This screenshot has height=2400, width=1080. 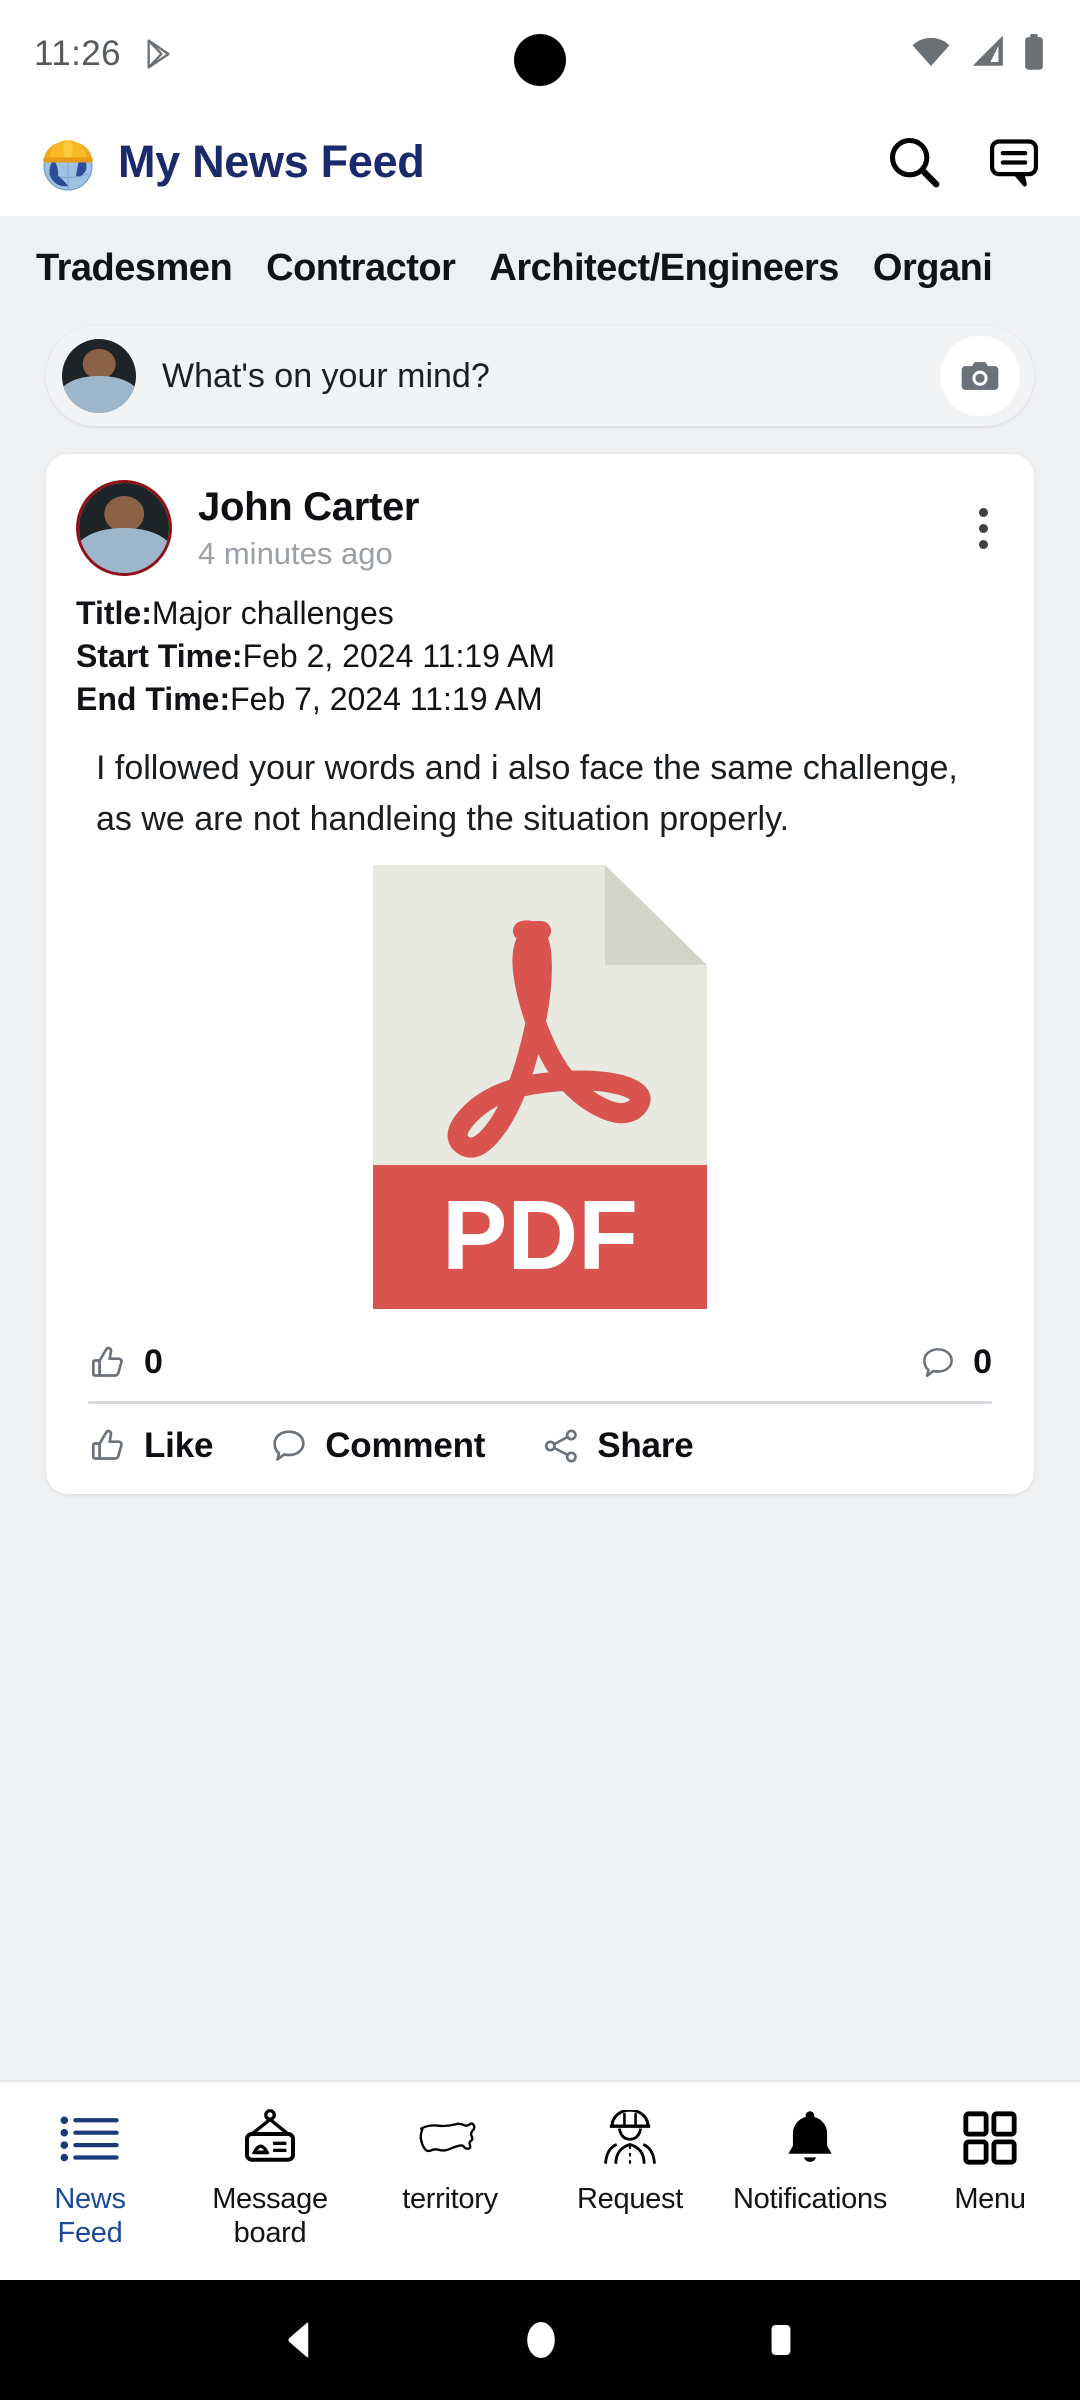 What do you see at coordinates (664, 268) in the screenshot?
I see `tab-architect-engineers: Architect/Engineers` at bounding box center [664, 268].